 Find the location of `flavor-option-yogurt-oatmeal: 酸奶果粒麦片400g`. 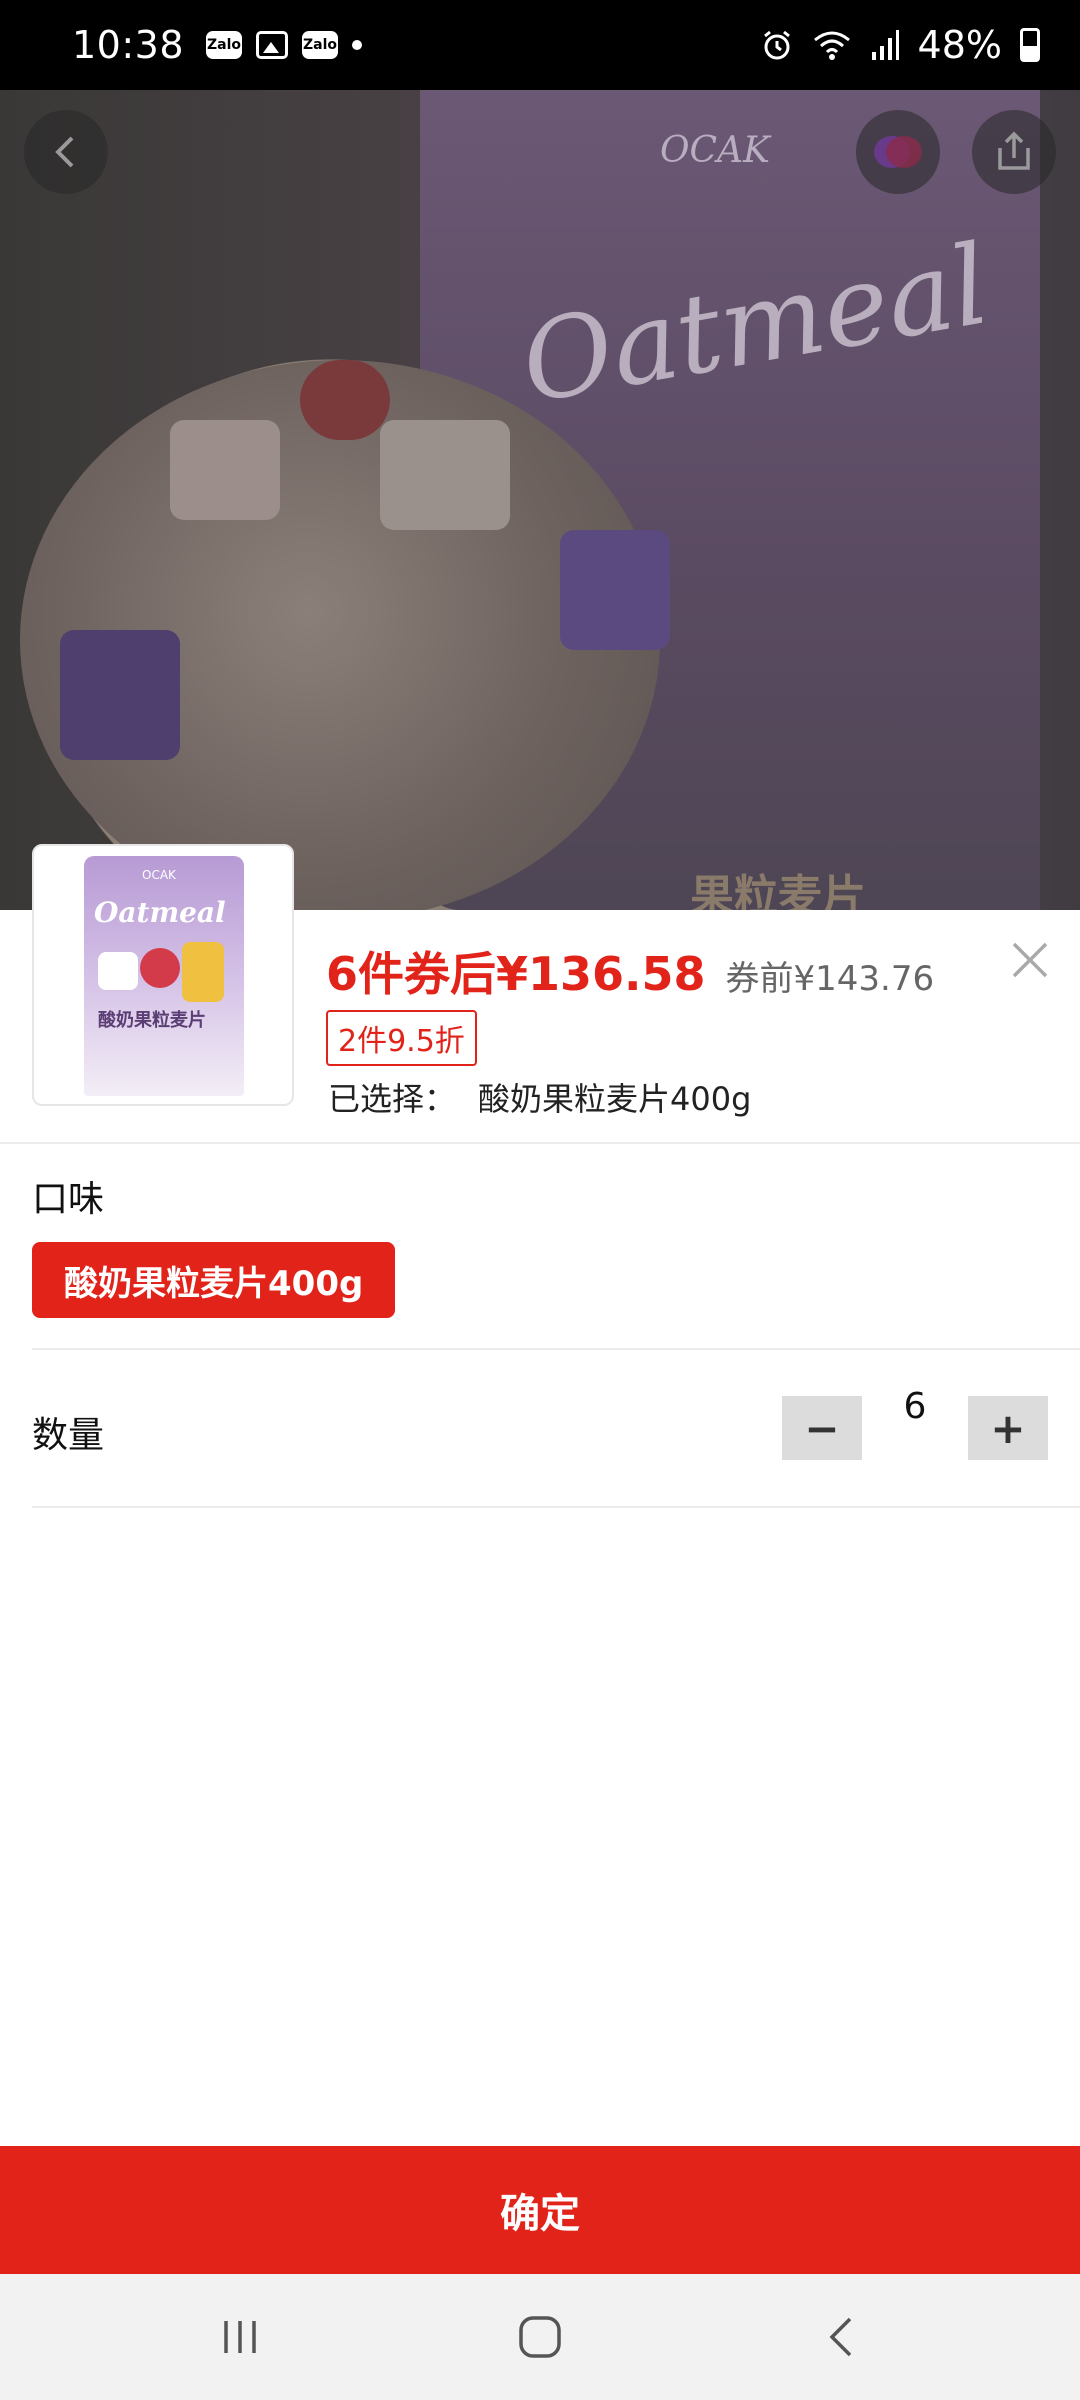

flavor-option-yogurt-oatmeal: 酸奶果粒麦片400g is located at coordinates (214, 1280).